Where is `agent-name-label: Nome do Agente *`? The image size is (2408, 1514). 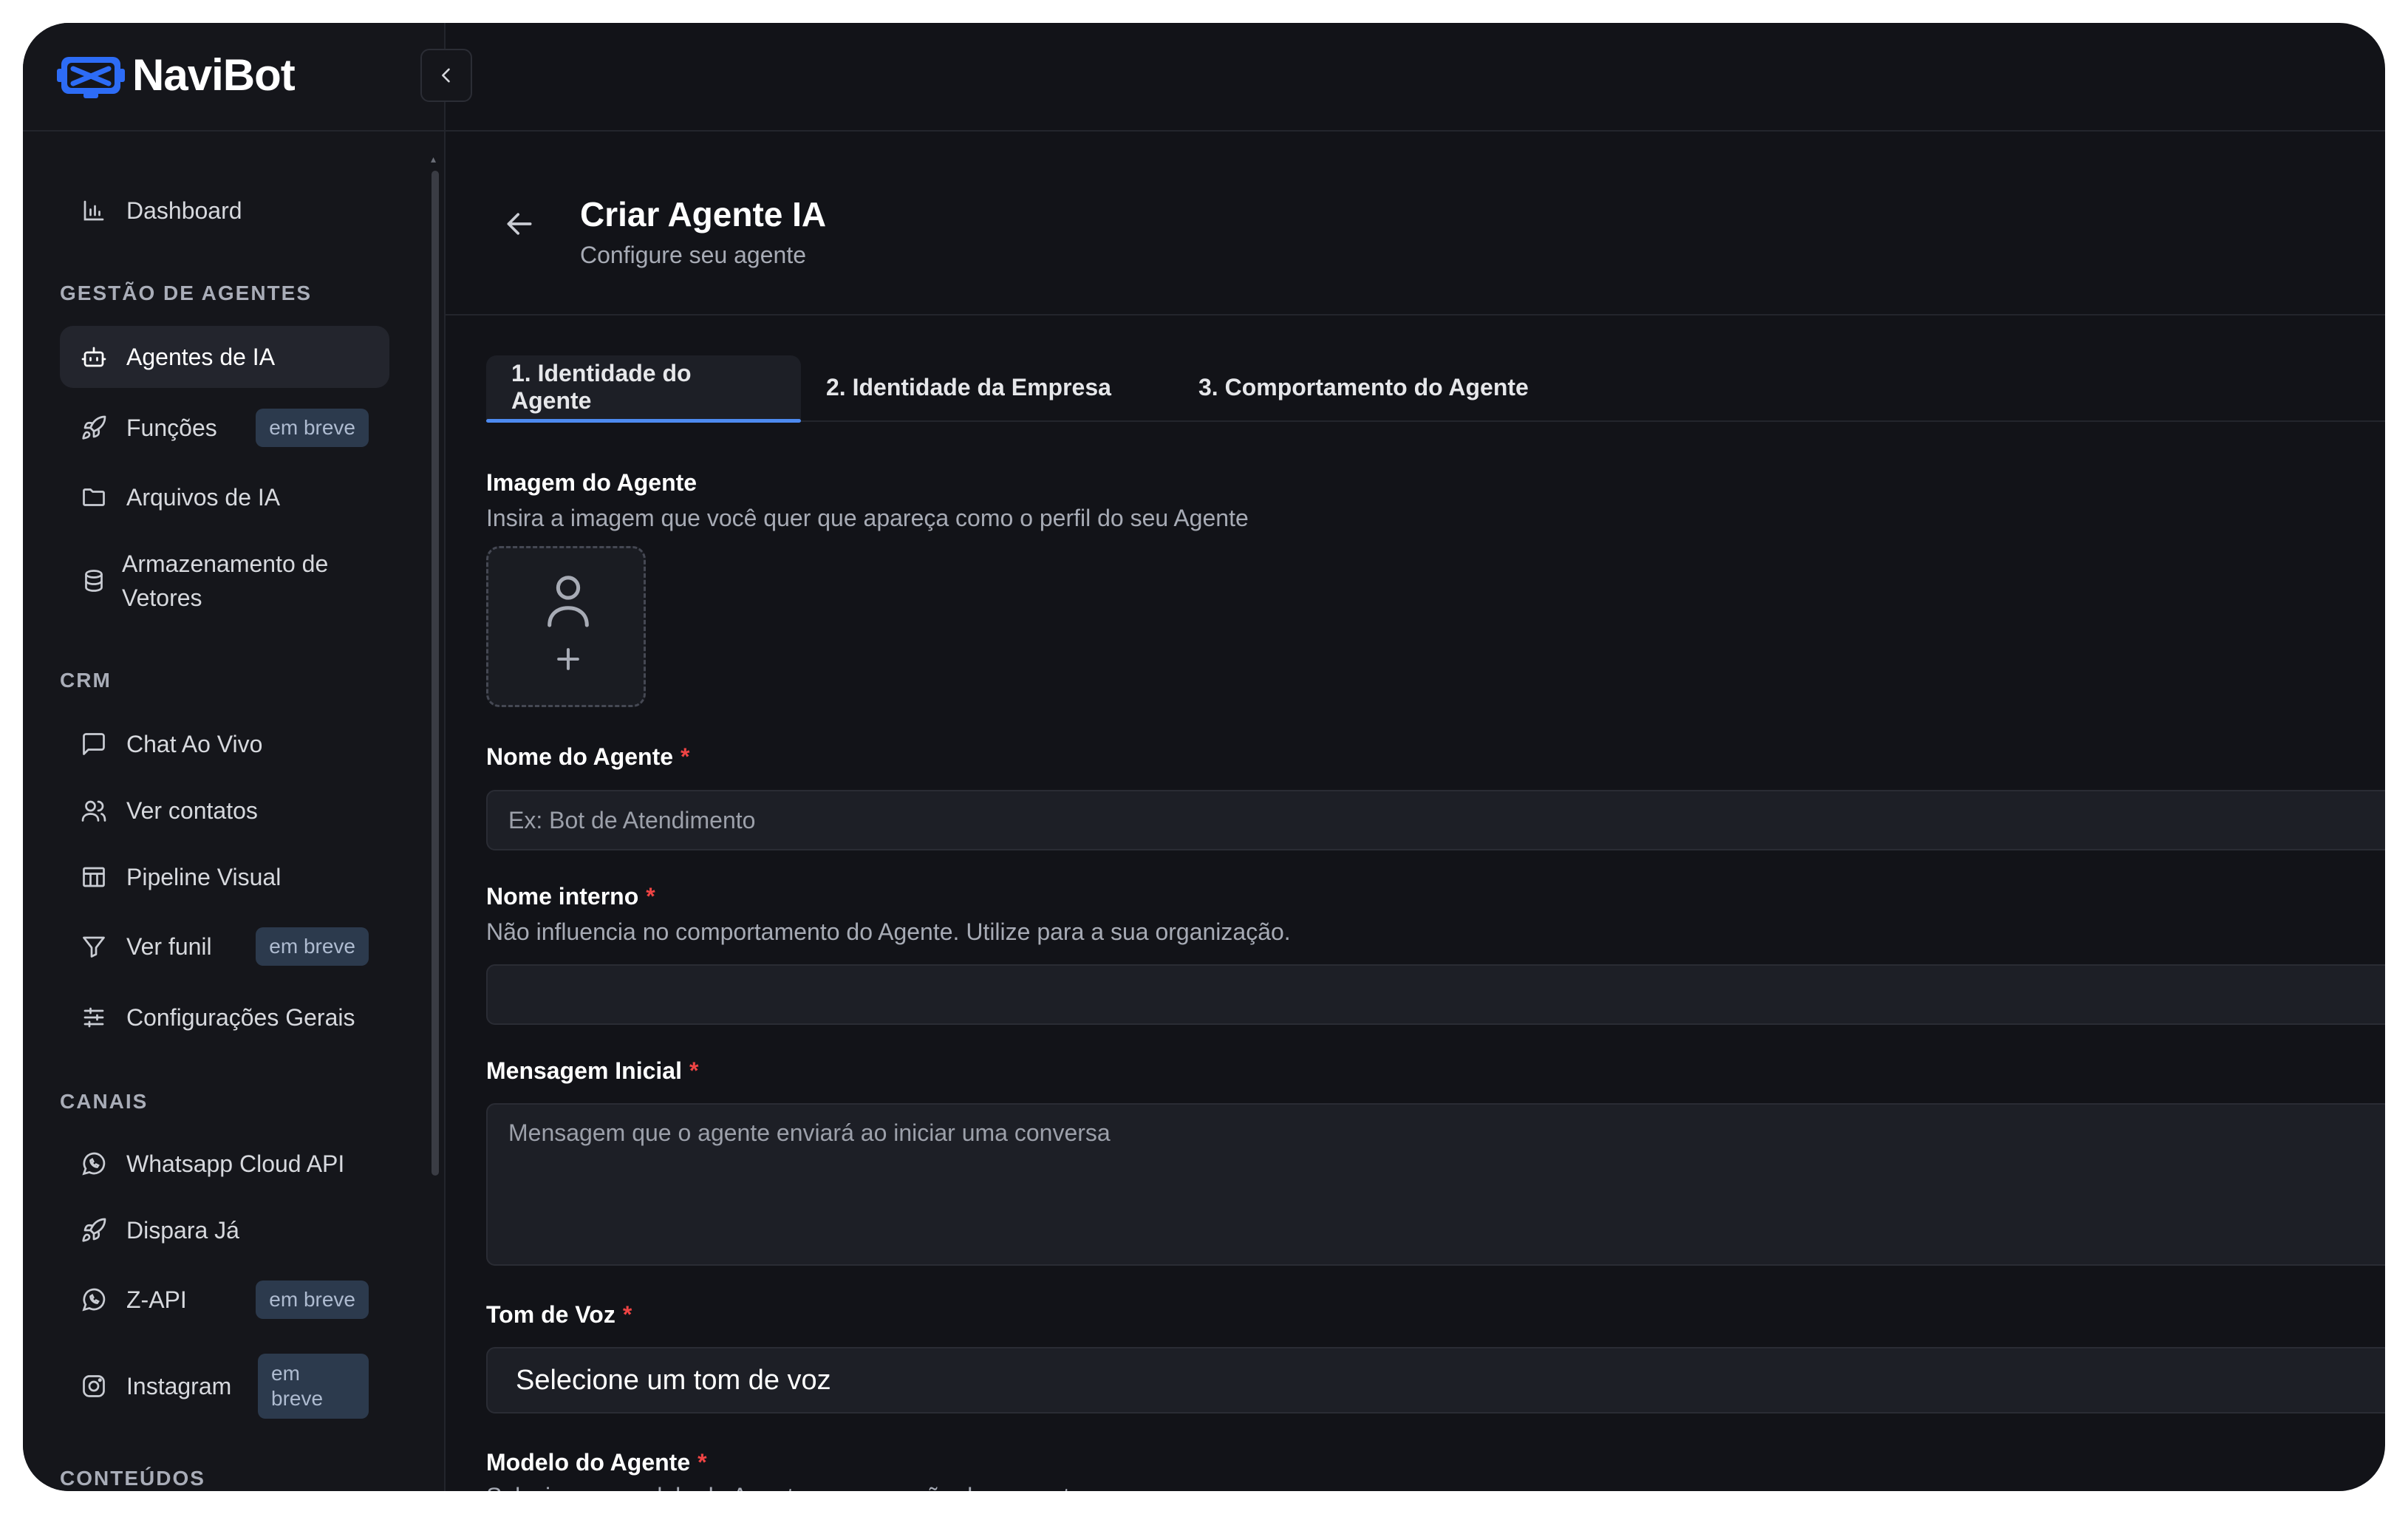 agent-name-label: Nome do Agente * is located at coordinates (588, 757).